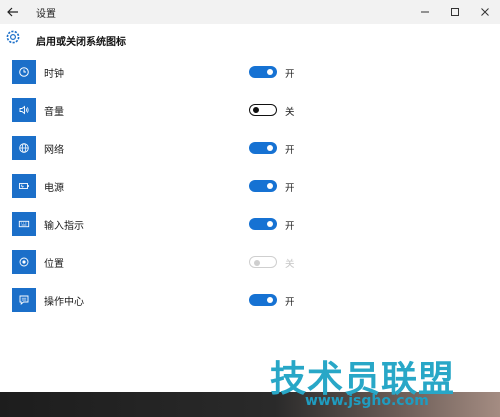 Image resolution: width=500 pixels, height=417 pixels. Describe the element at coordinates (367, 401) in the screenshot. I see `watermark-url: www.jsgho.com` at that location.